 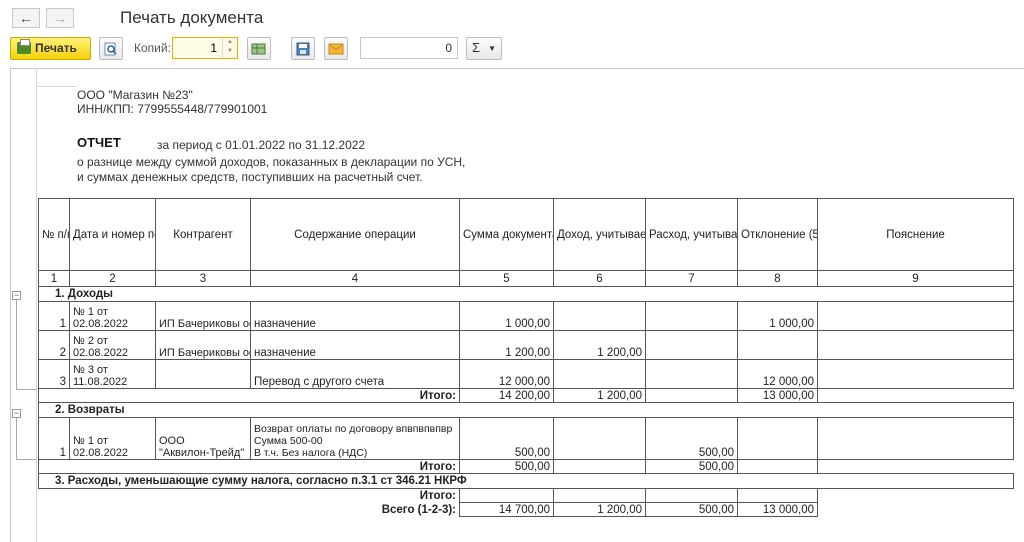 What do you see at coordinates (355, 278) in the screenshot?
I see `col-number: 4` at bounding box center [355, 278].